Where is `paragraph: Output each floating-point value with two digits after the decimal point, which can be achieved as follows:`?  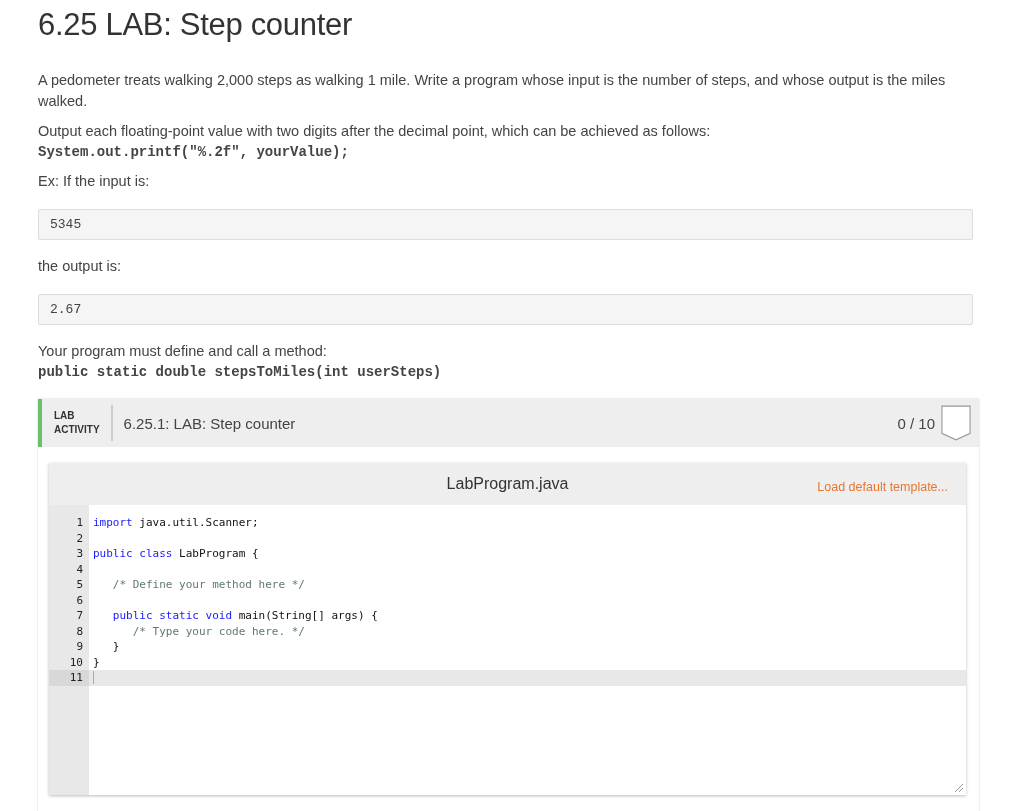
paragraph: Output each floating-point value with two digits after the decimal point, which can be achieved as follows: is located at coordinates (375, 131).